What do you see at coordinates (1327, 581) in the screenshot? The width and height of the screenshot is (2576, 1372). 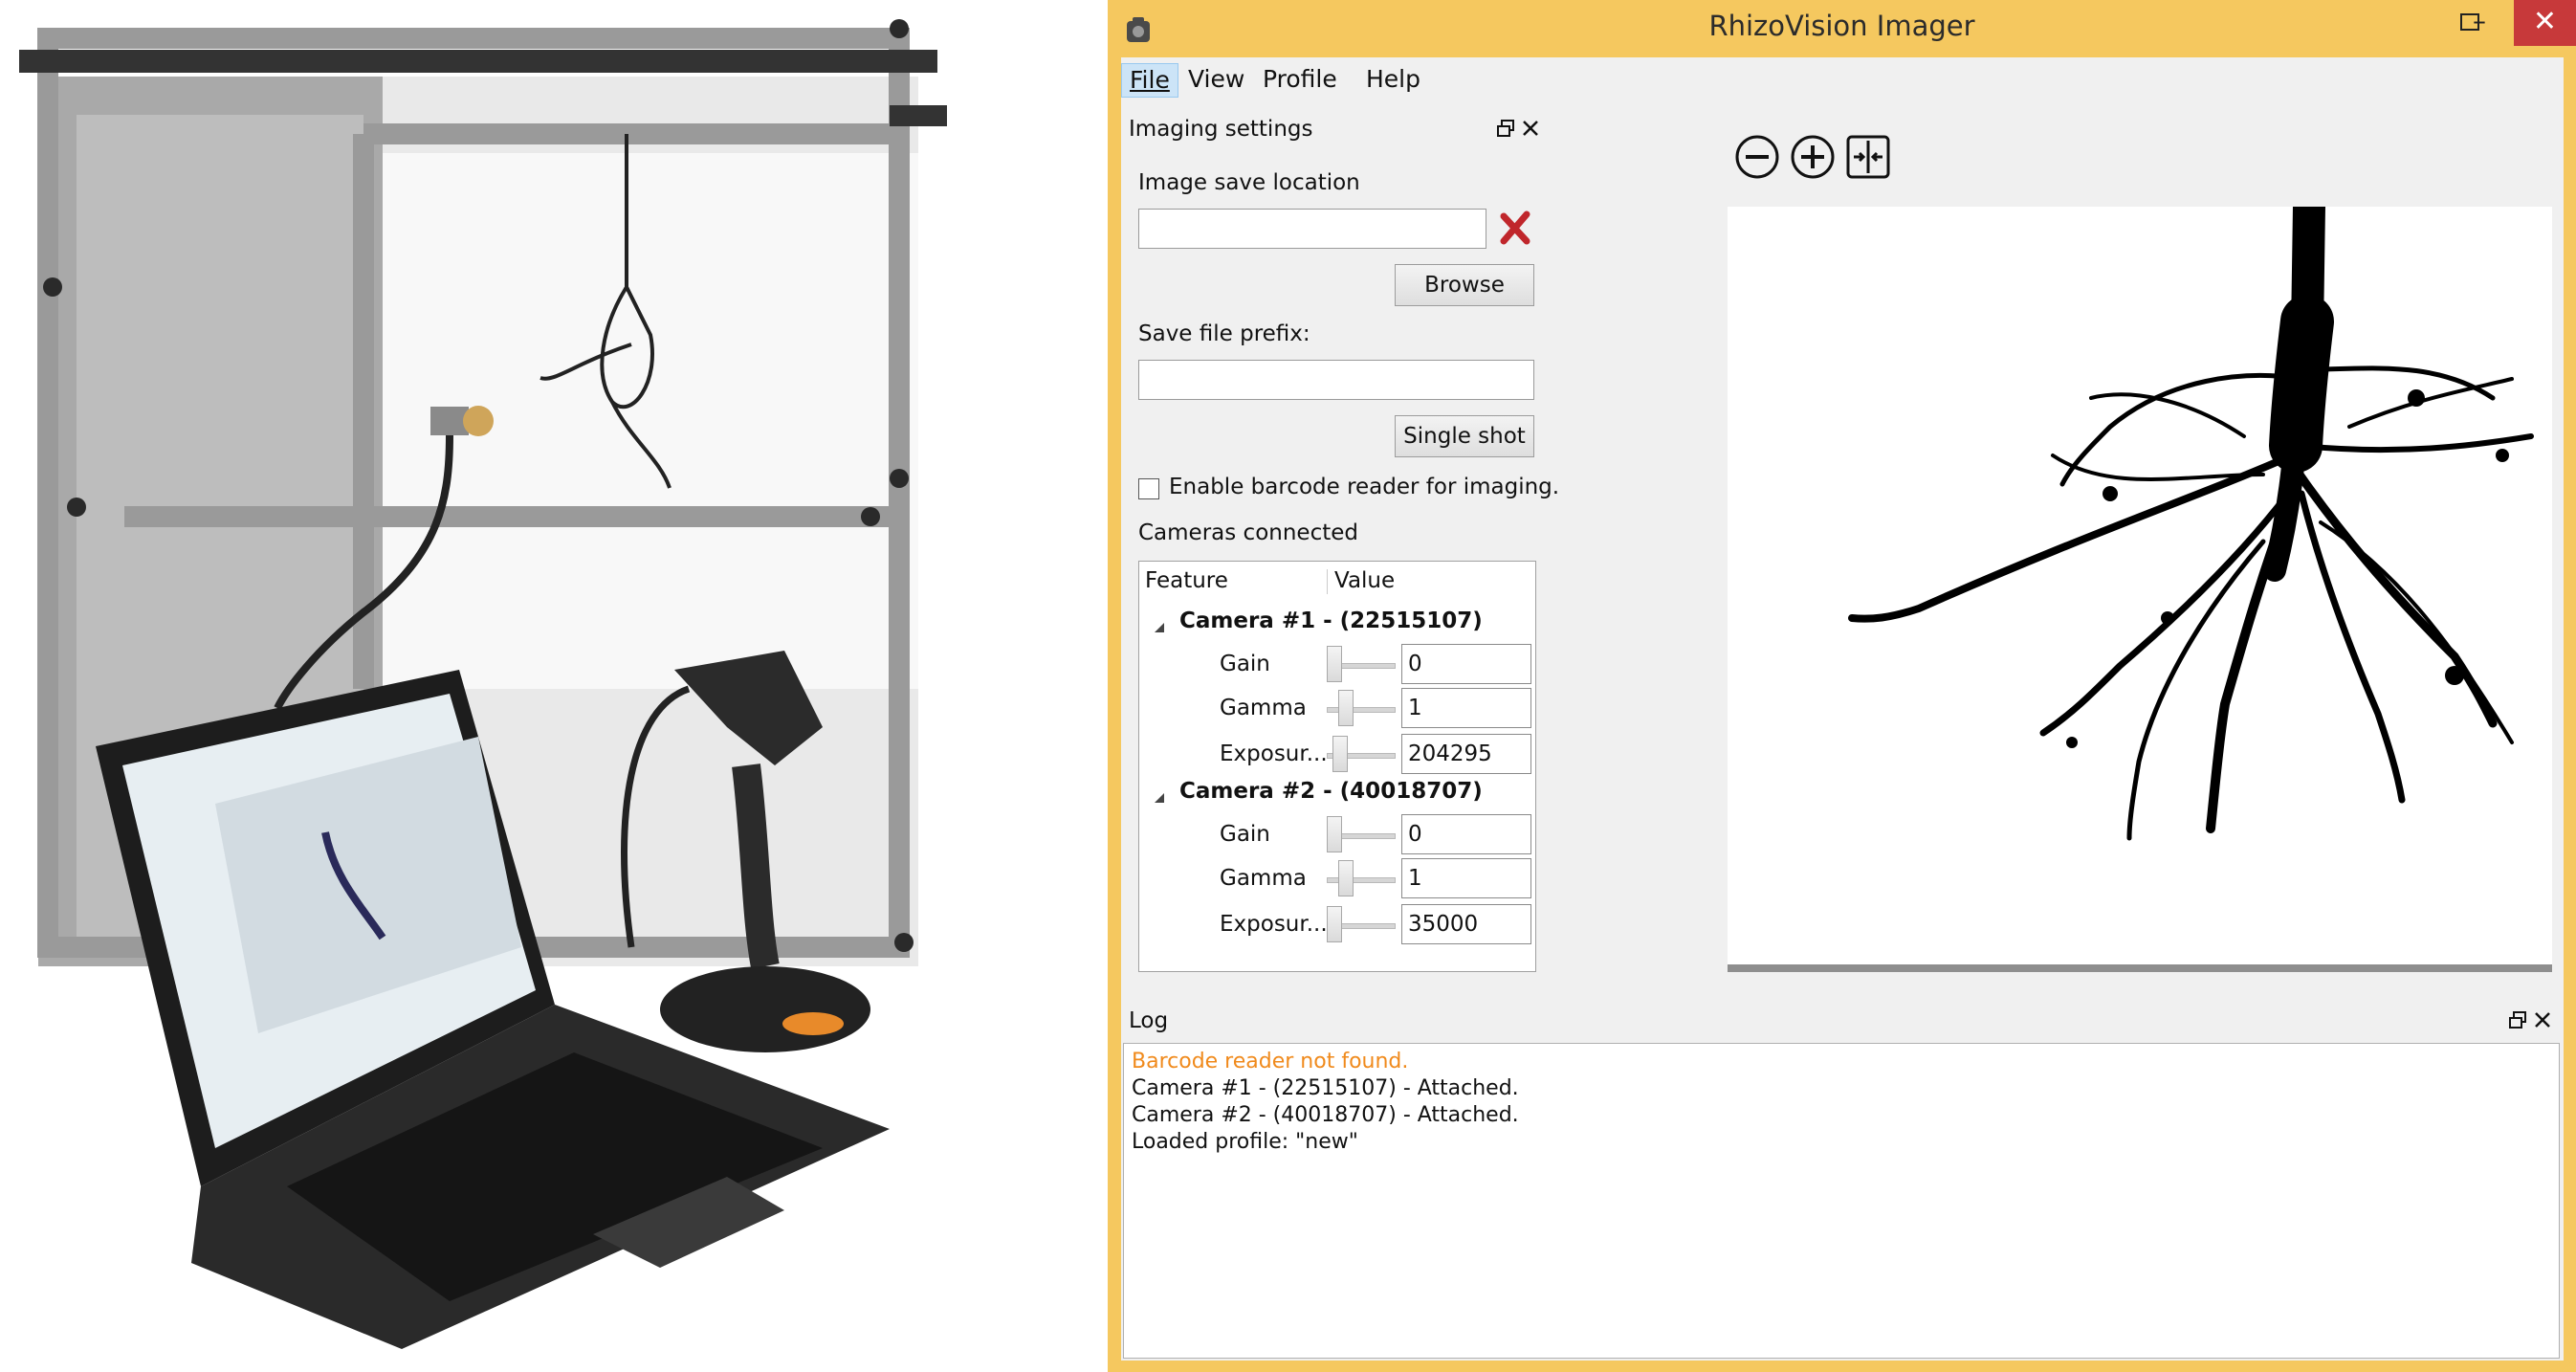 I see `column-separator` at bounding box center [1327, 581].